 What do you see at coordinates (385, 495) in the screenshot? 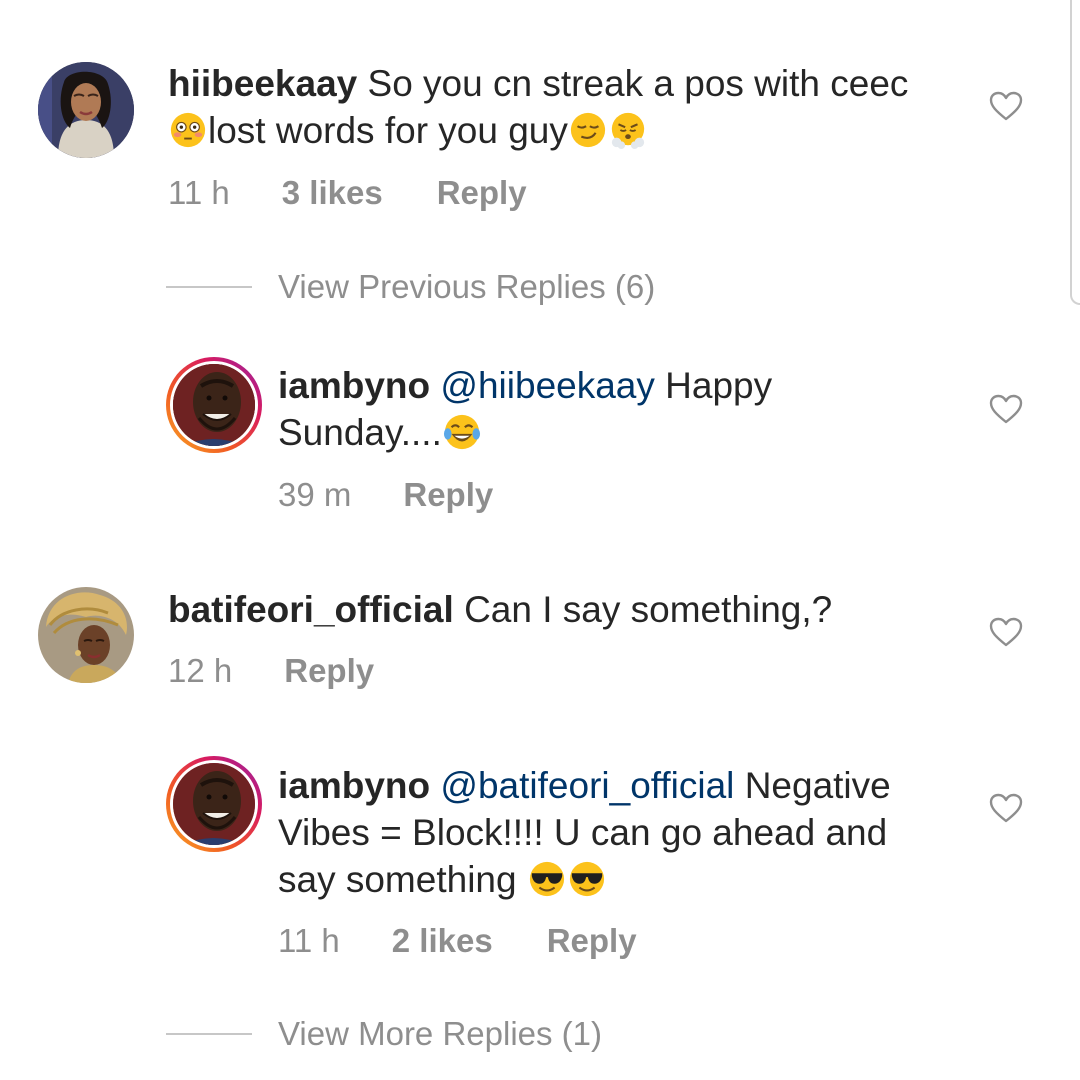
I see `reply-meta: 39 m Reply` at bounding box center [385, 495].